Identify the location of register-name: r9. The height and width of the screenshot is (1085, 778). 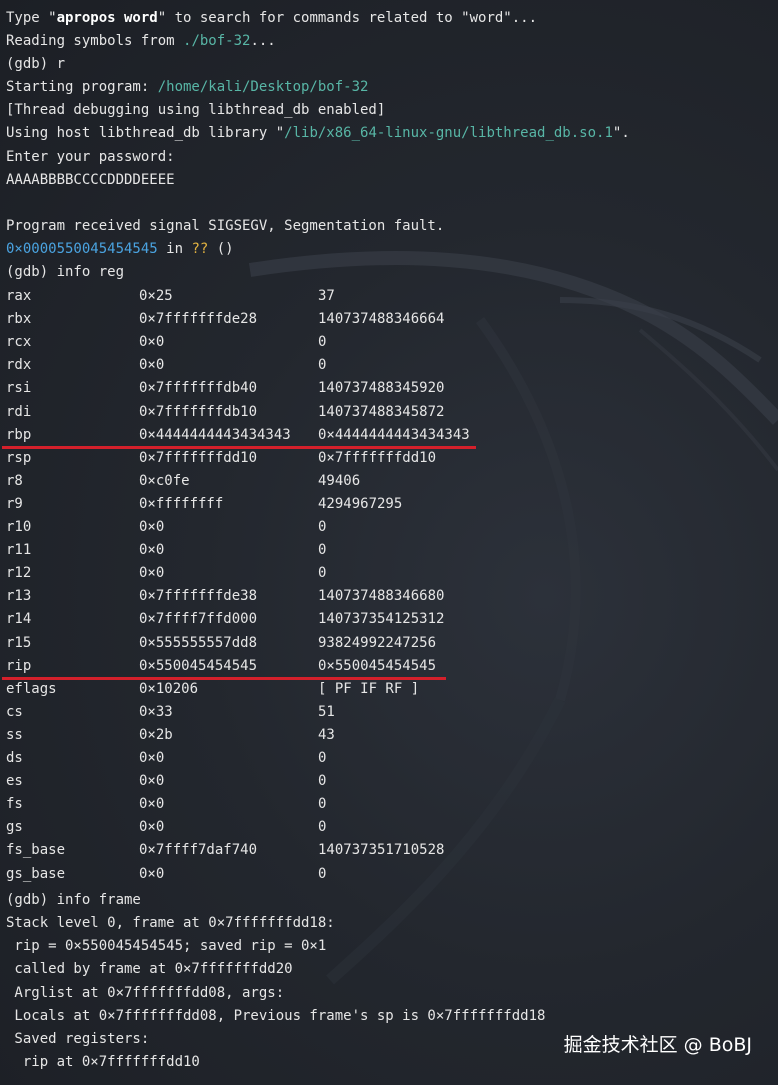
(14, 504).